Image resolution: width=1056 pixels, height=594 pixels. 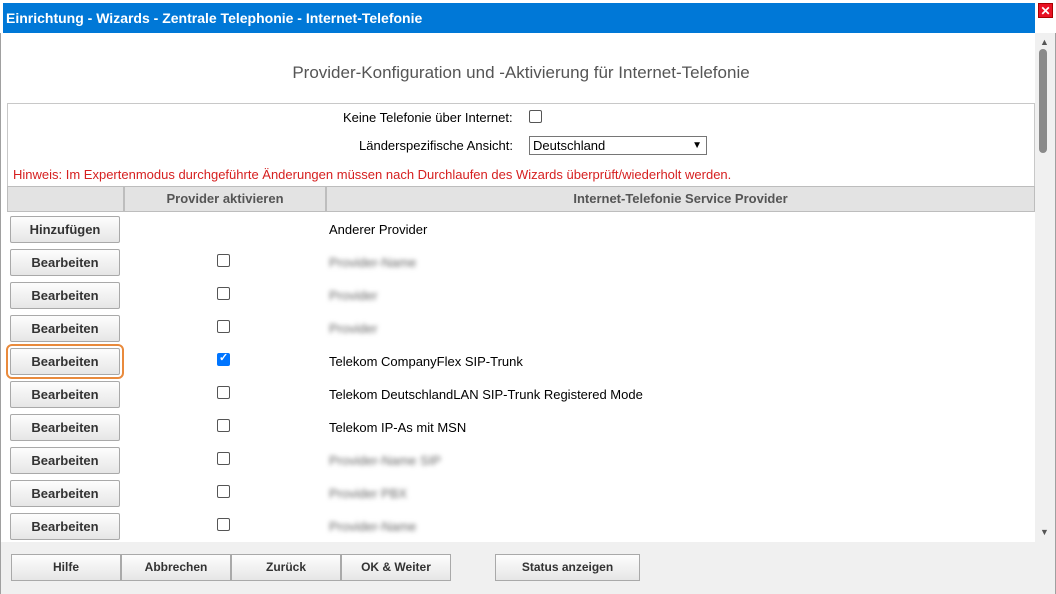 What do you see at coordinates (1044, 287) in the screenshot?
I see `vertical-scrollbar: ▲ ▼` at bounding box center [1044, 287].